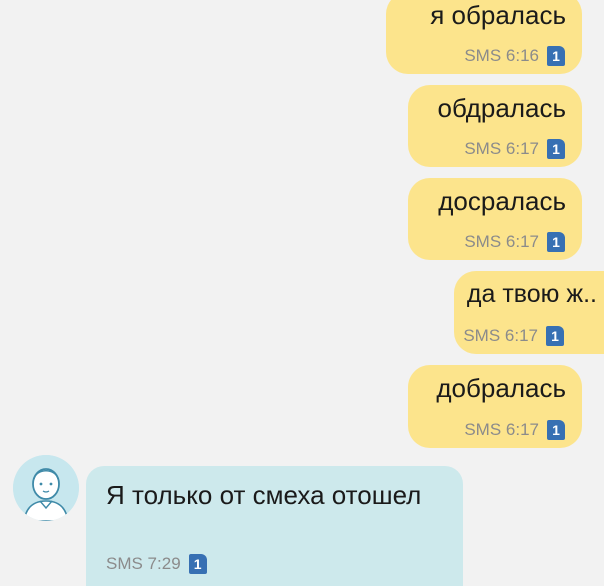  What do you see at coordinates (531, 294) in the screenshot?
I see `message-text: да твою ж..` at bounding box center [531, 294].